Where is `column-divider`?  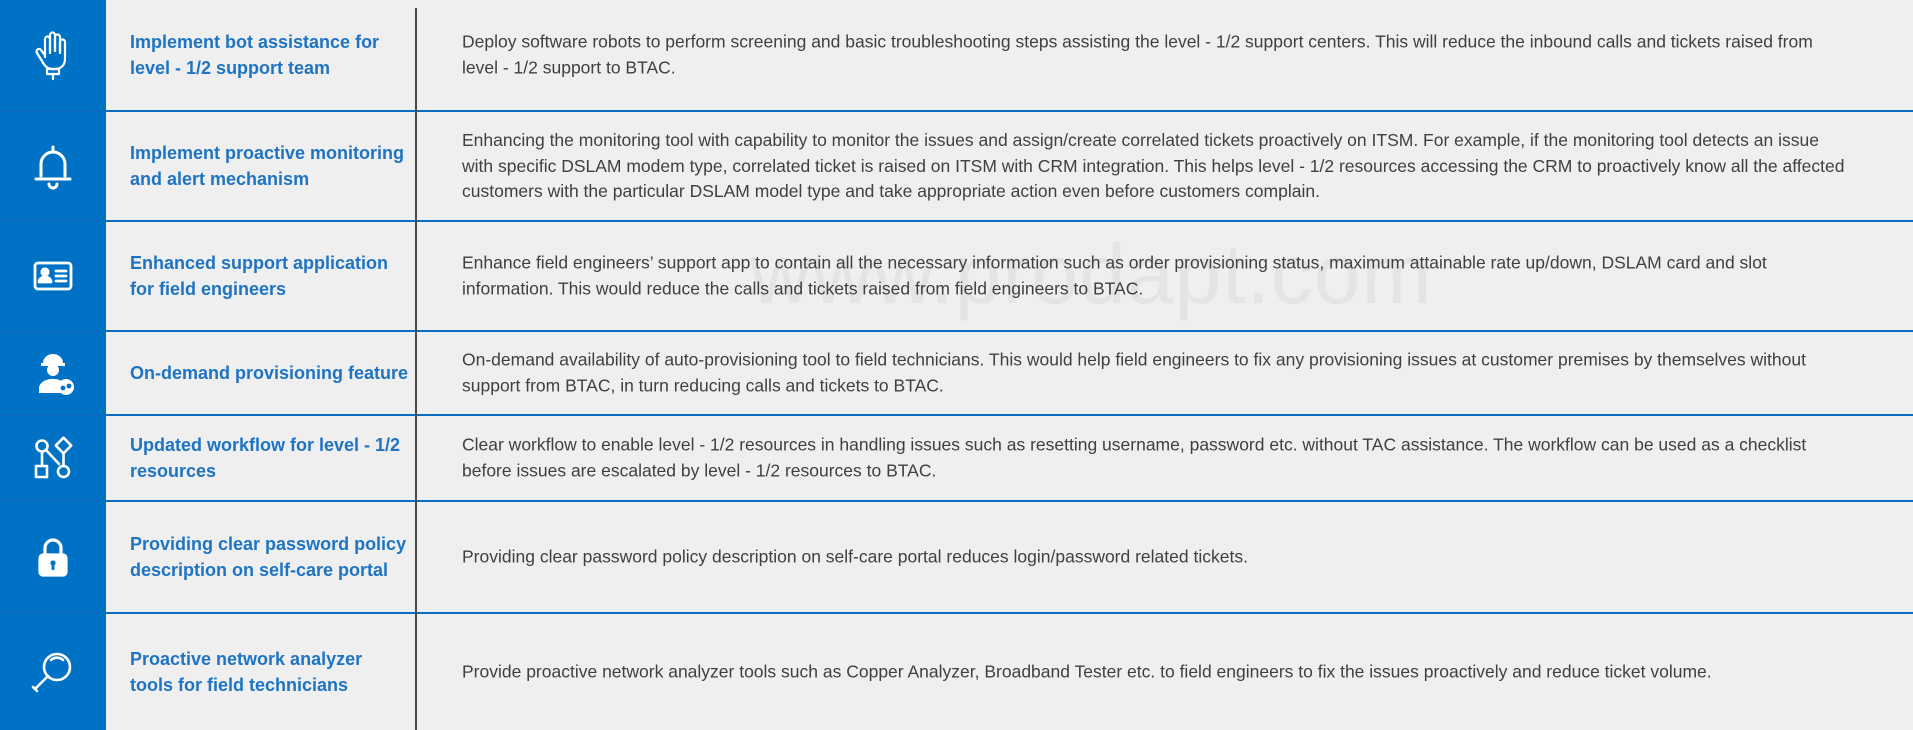
column-divider is located at coordinates (416, 369).